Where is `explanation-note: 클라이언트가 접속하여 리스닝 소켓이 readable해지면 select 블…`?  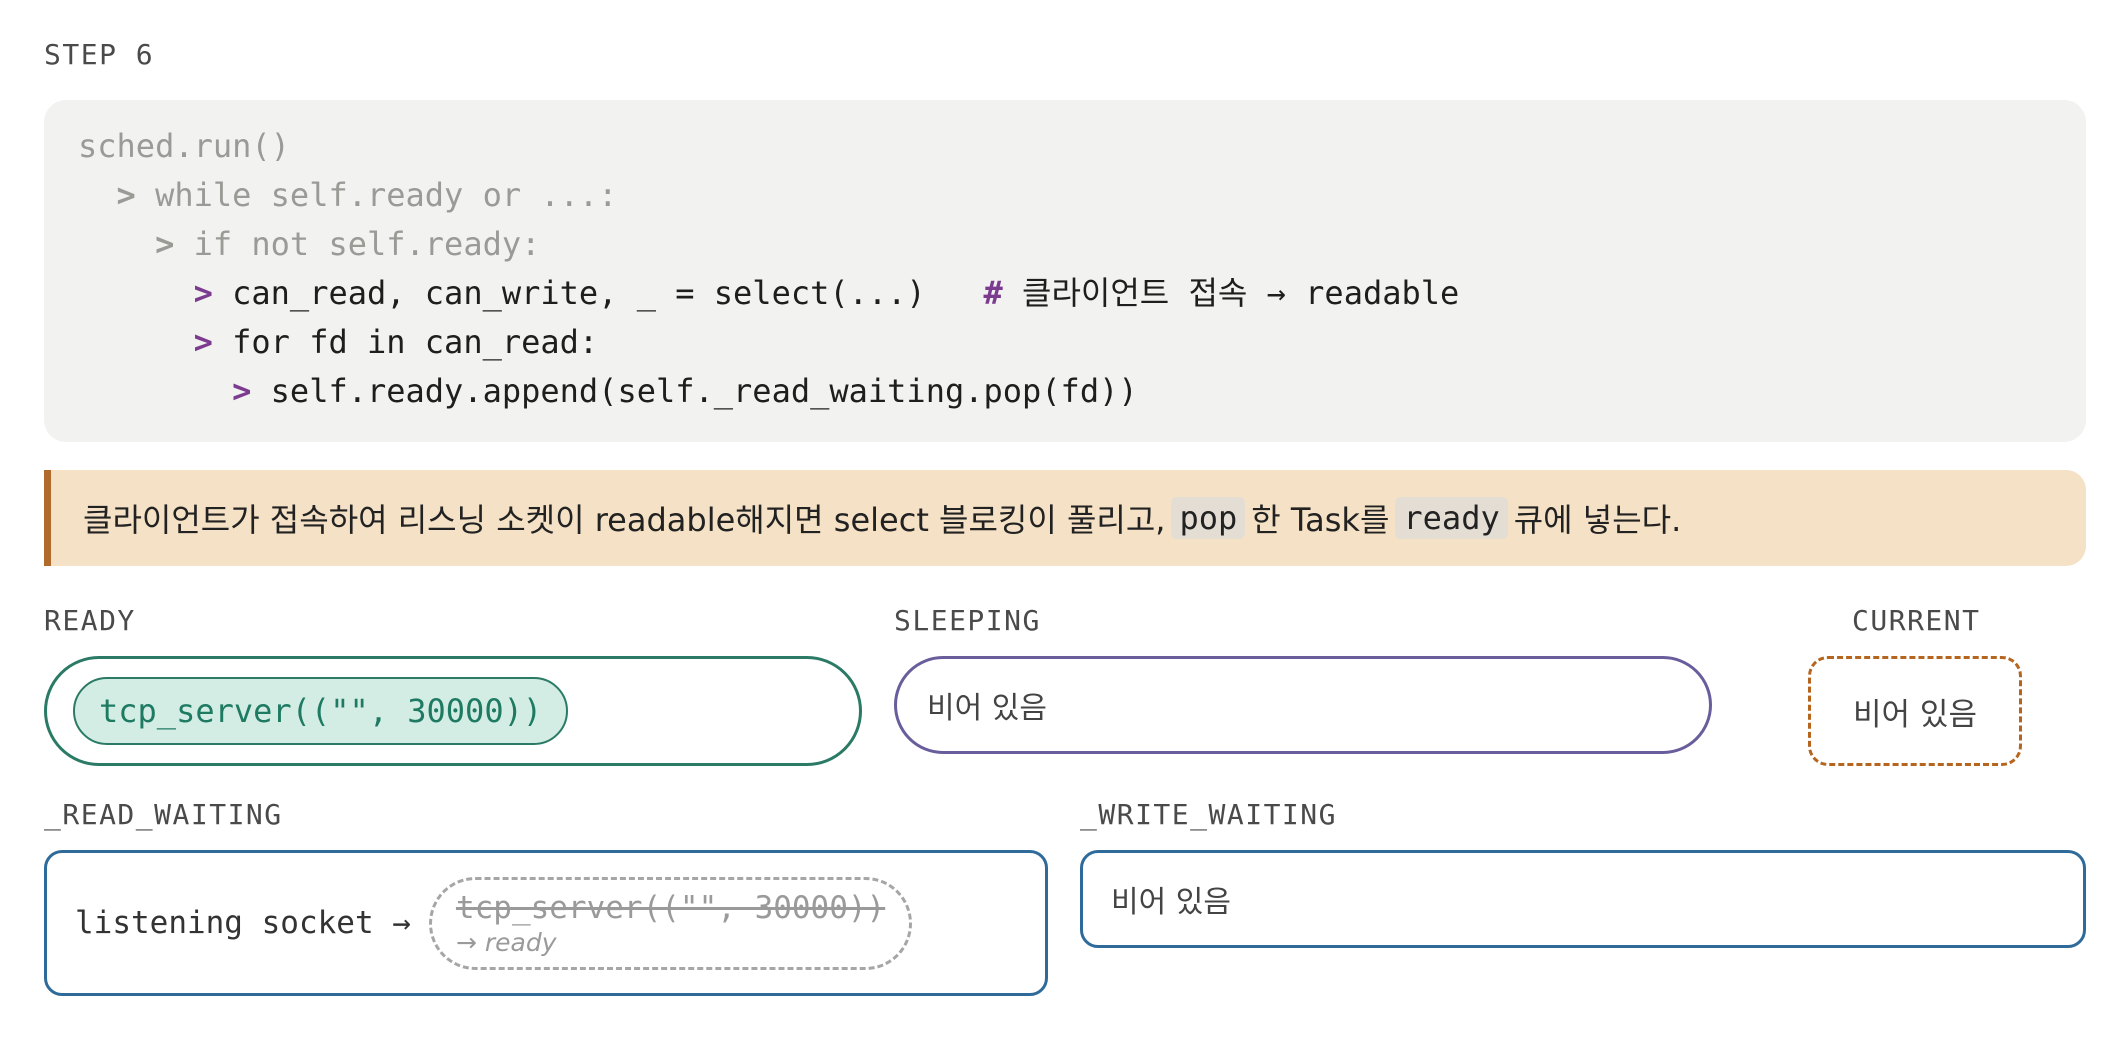 explanation-note: 클라이언트가 접속하여 리스닝 소켓이 readable해지면 select 블… is located at coordinates (1065, 518).